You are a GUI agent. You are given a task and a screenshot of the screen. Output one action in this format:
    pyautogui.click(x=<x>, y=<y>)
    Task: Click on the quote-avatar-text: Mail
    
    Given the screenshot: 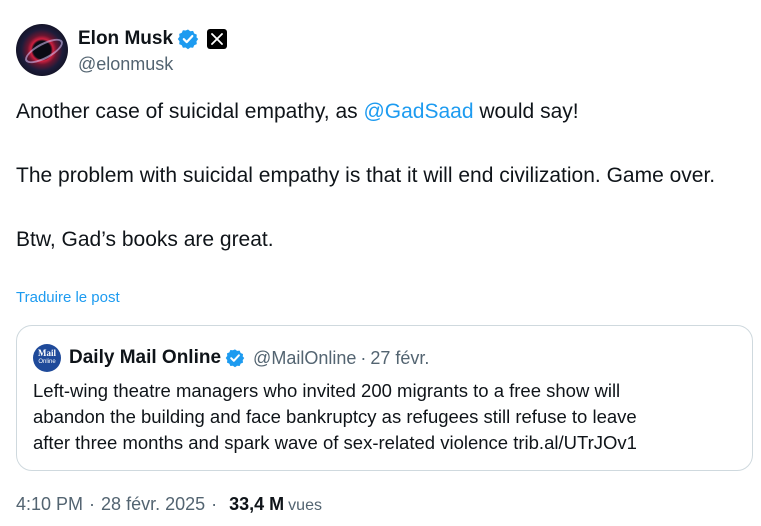 What is the action you would take?
    pyautogui.click(x=47, y=353)
    